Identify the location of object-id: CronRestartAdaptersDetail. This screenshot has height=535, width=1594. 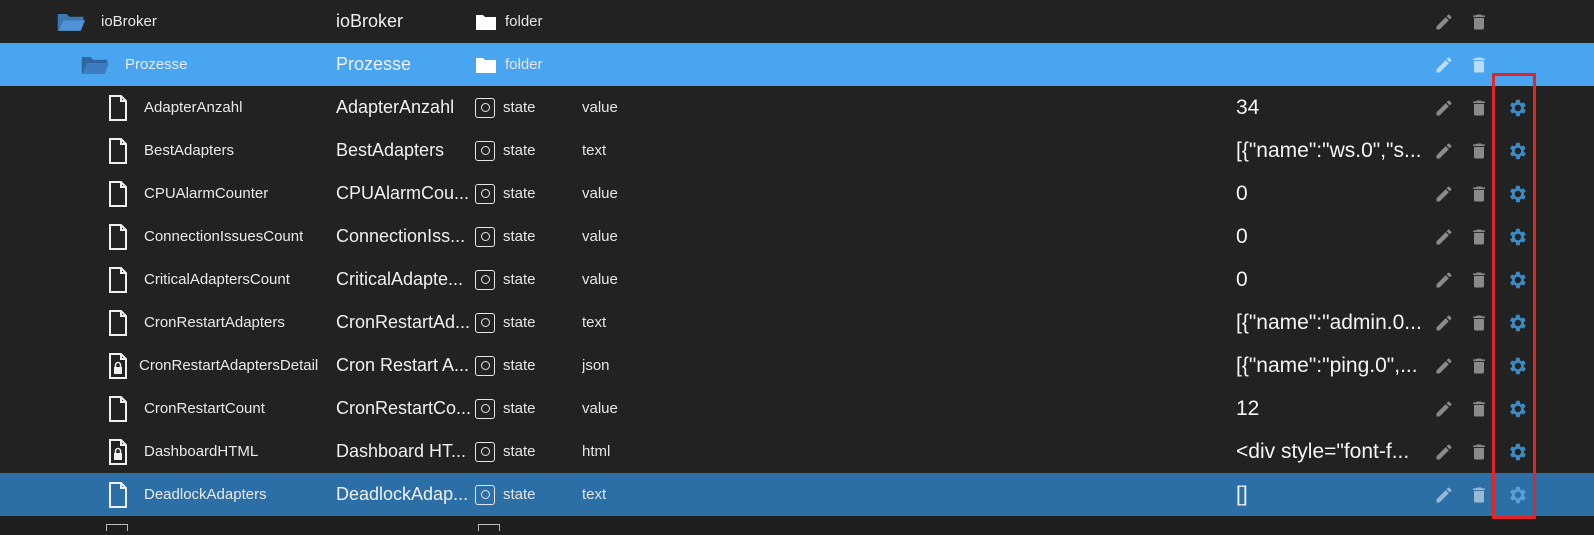
(229, 365).